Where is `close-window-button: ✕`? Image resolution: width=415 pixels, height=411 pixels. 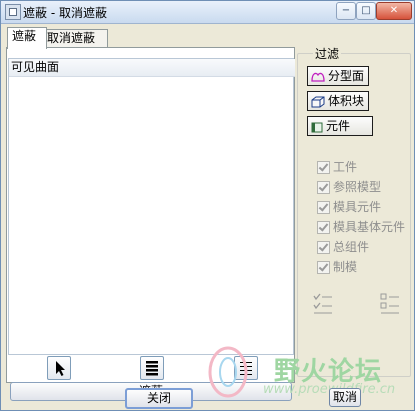
close-window-button: ✕ is located at coordinates (394, 11).